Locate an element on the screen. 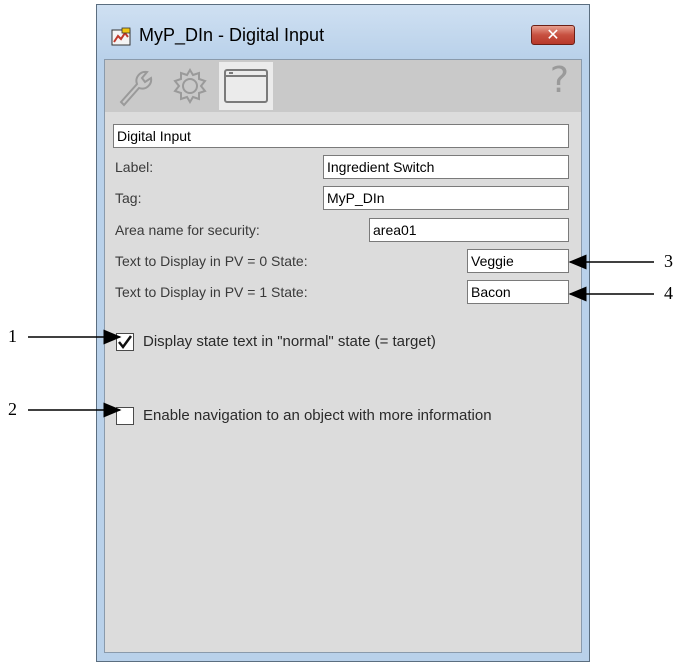 This screenshot has height=664, width=688. callout-2: 2 is located at coordinates (12, 409).